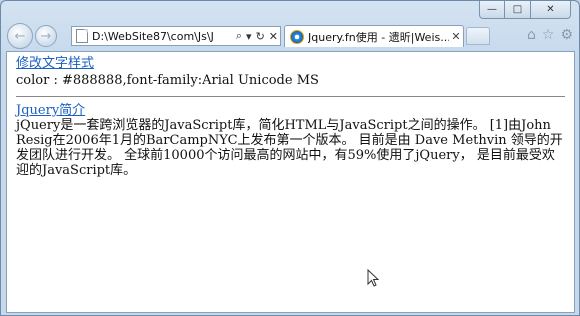 The image size is (580, 316). What do you see at coordinates (290, 63) in the screenshot?
I see `link-style-change: 修改文字样式` at bounding box center [290, 63].